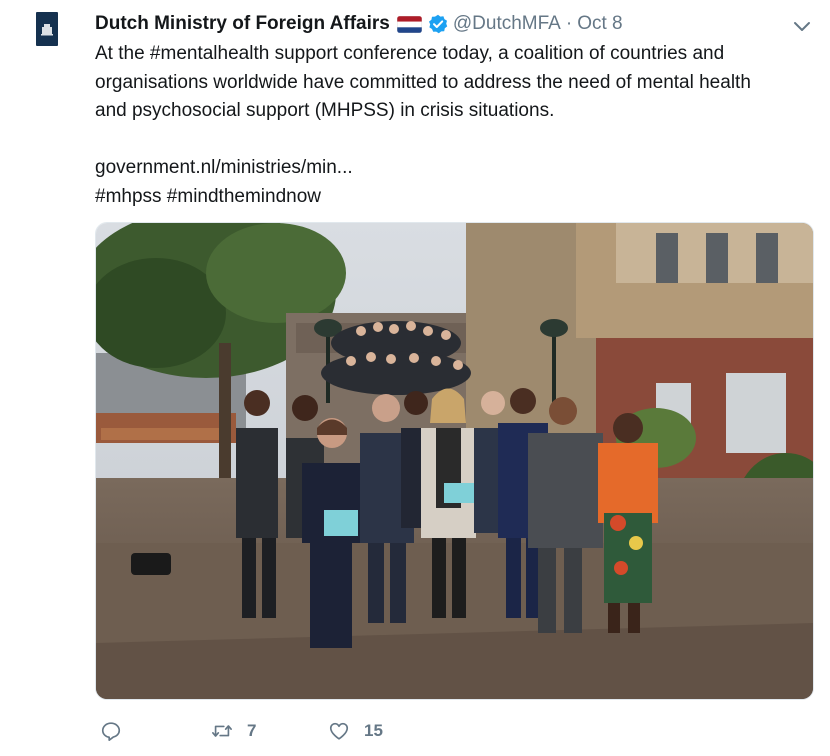 The image size is (830, 756). I want to click on chevron-down-icon, so click(802, 26).